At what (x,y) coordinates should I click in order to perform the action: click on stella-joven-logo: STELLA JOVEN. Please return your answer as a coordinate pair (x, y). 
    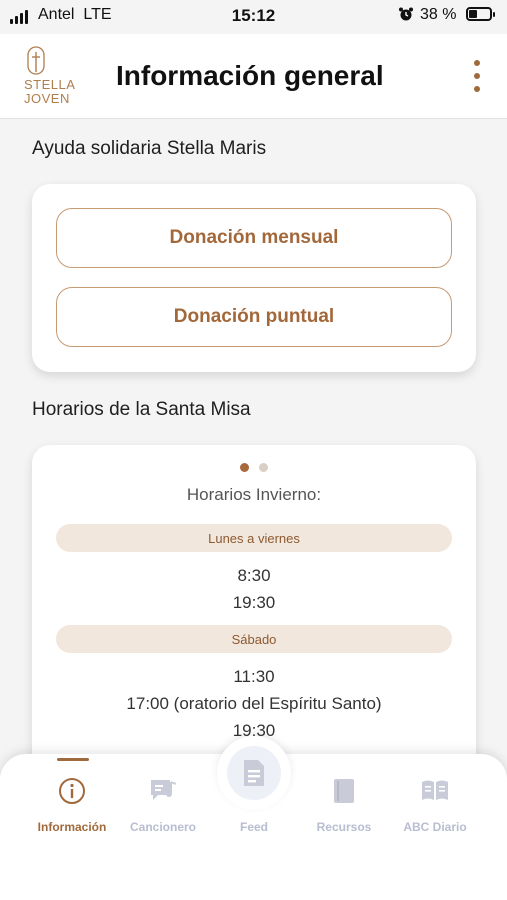
    Looking at the image, I should click on (50, 76).